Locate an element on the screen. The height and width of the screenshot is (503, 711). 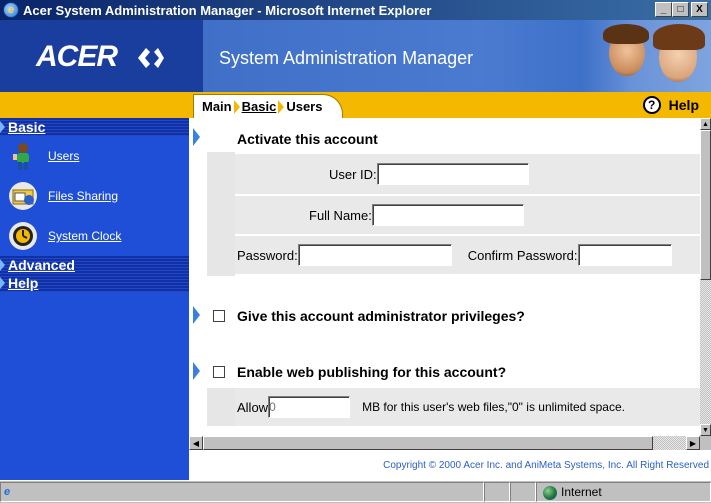
help-label: Help is located at coordinates (683, 105).